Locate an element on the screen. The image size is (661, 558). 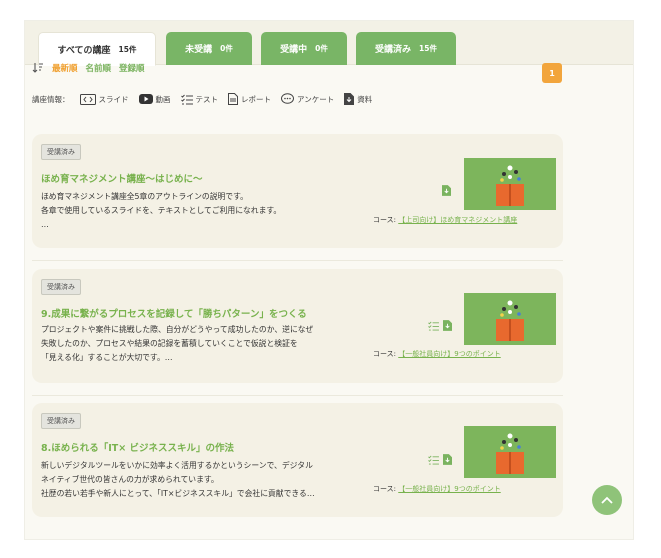
legend-label: 資料 is located at coordinates (365, 99).